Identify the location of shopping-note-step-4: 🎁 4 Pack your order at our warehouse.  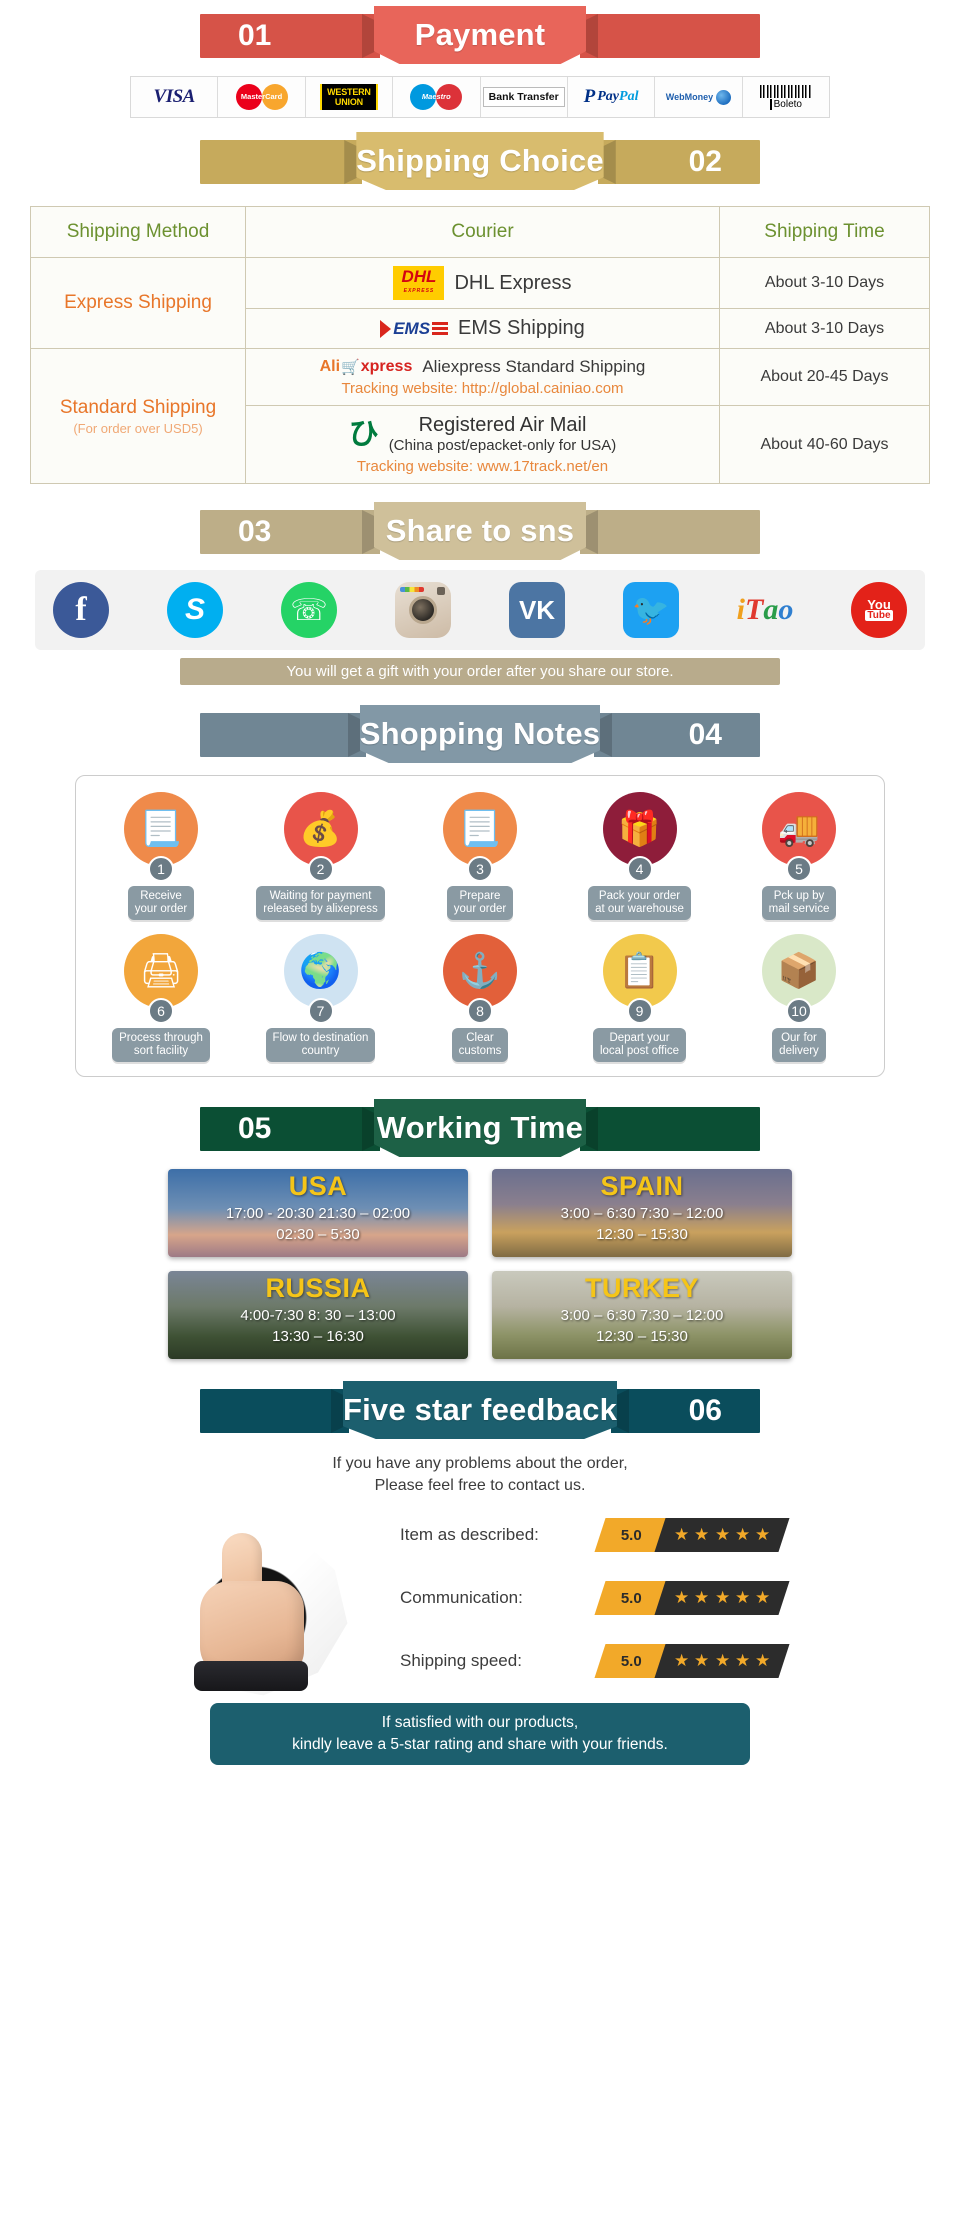
(640, 856).